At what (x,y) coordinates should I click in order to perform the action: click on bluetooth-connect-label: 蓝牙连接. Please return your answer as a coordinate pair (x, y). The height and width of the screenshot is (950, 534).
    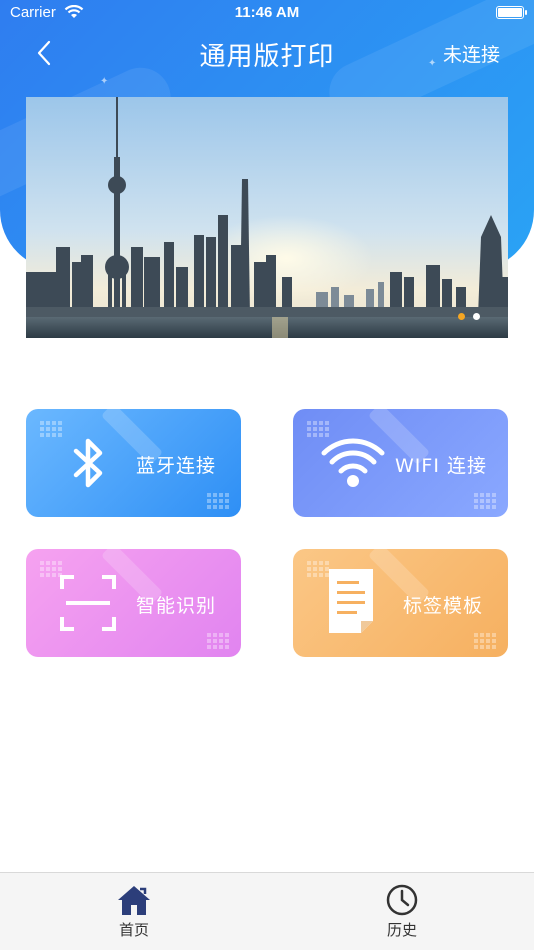
    Looking at the image, I should click on (176, 466).